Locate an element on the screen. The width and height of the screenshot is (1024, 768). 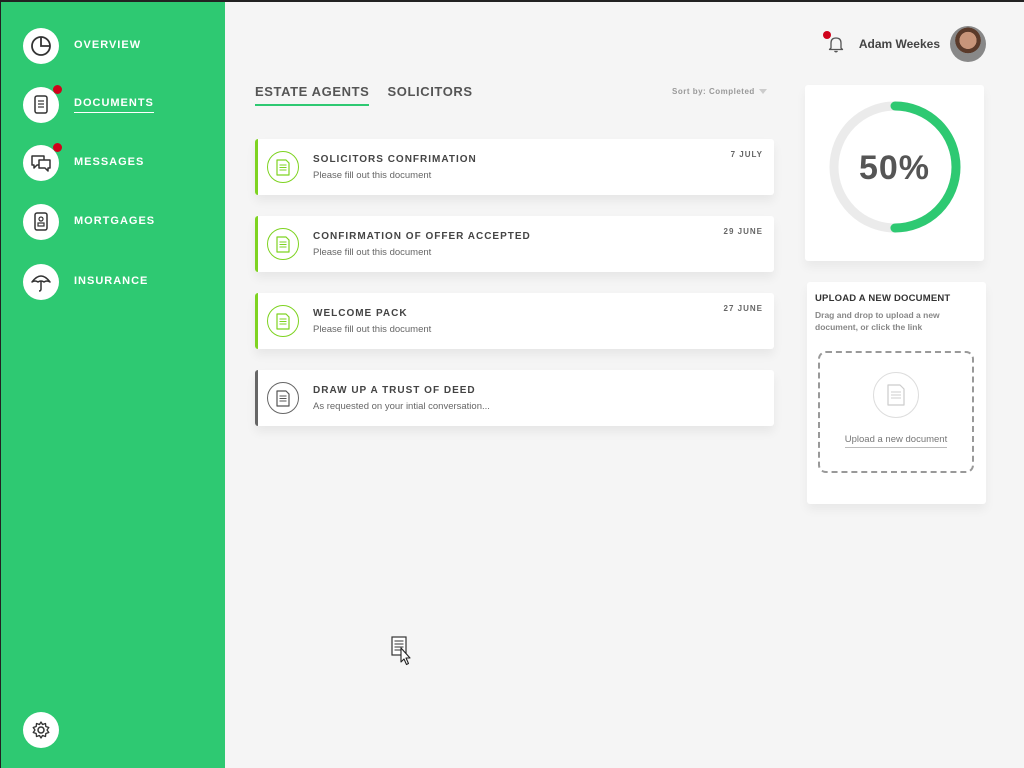
settings-button is located at coordinates (41, 730).